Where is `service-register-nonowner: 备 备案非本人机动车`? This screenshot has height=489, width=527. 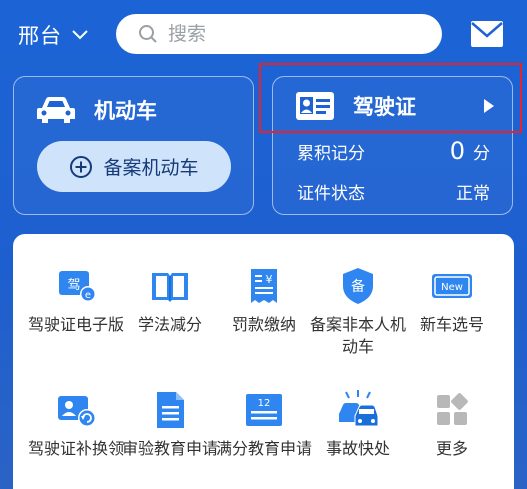 service-register-nonowner: 备 备案非本人机动车 is located at coordinates (358, 311).